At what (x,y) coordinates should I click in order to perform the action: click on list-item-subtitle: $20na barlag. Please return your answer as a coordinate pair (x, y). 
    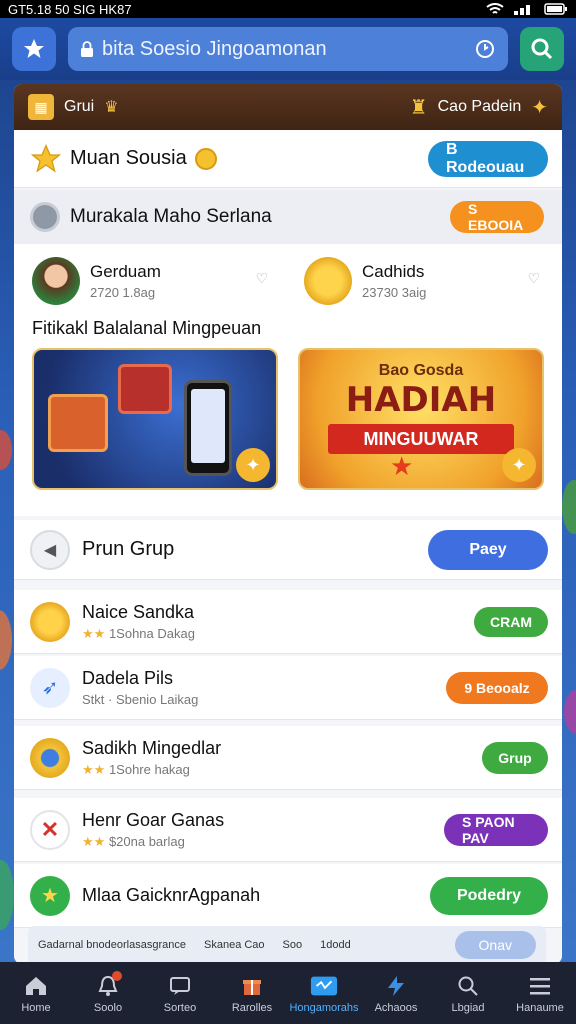
    Looking at the image, I should click on (146, 841).